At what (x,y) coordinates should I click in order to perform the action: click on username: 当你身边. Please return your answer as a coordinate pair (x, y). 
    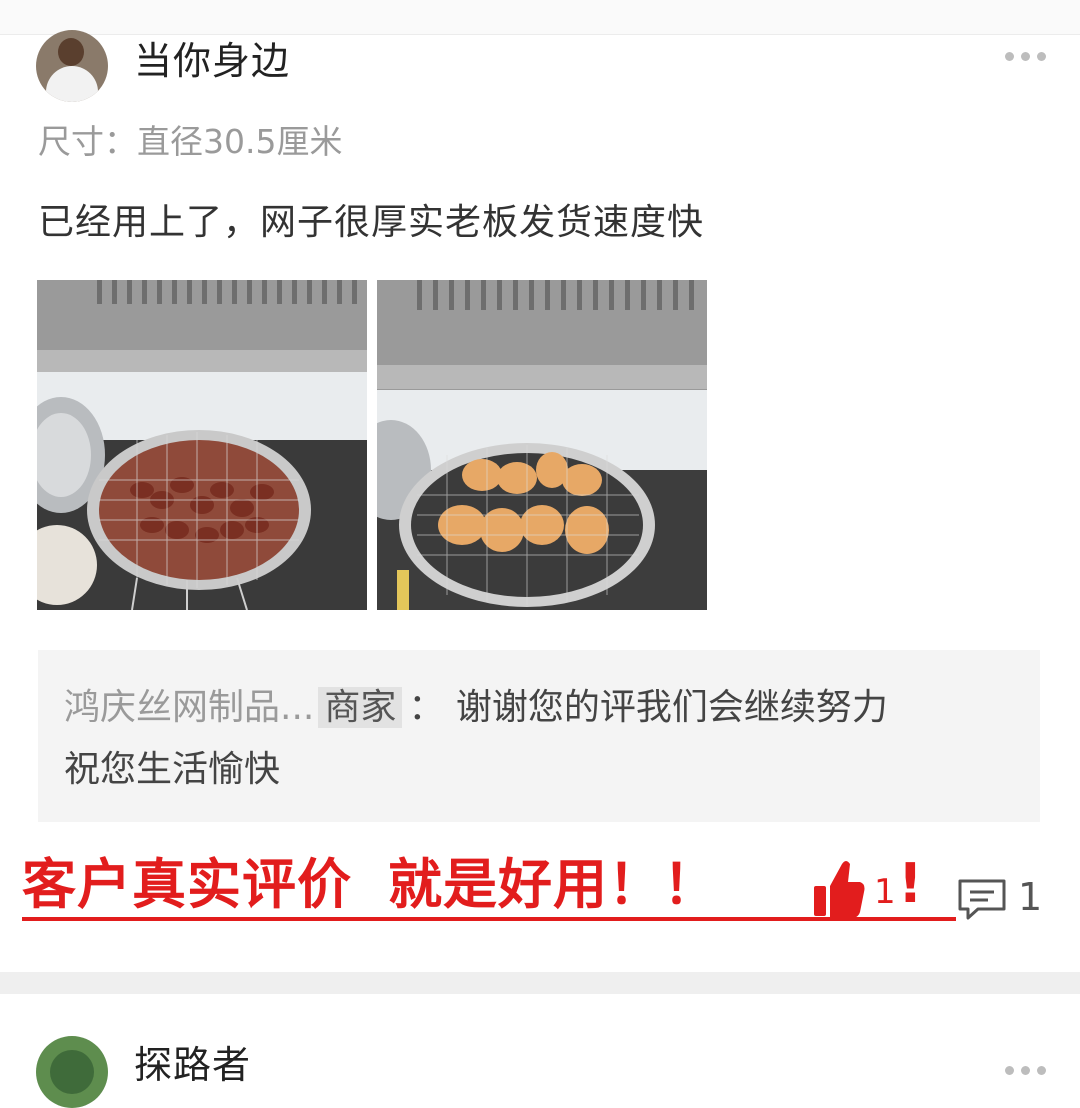
    Looking at the image, I should click on (212, 61).